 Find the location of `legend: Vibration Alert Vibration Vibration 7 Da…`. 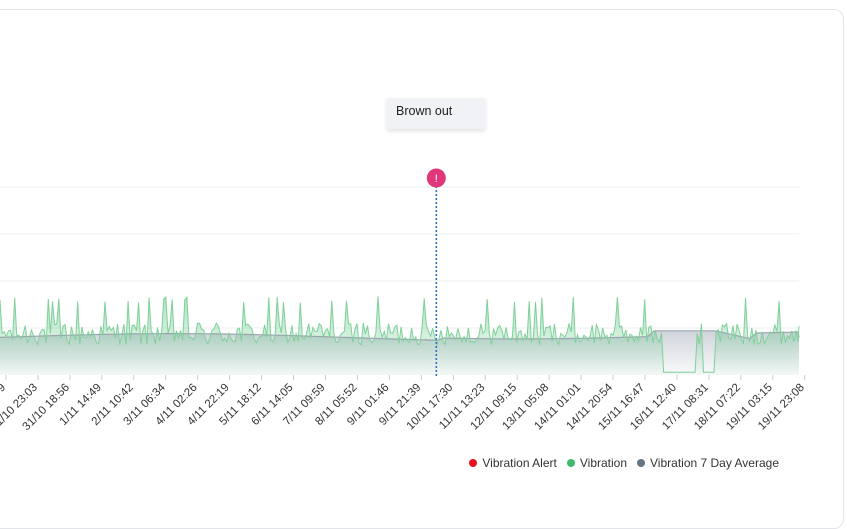

legend: Vibration Alert Vibration Vibration 7 Da… is located at coordinates (624, 463).